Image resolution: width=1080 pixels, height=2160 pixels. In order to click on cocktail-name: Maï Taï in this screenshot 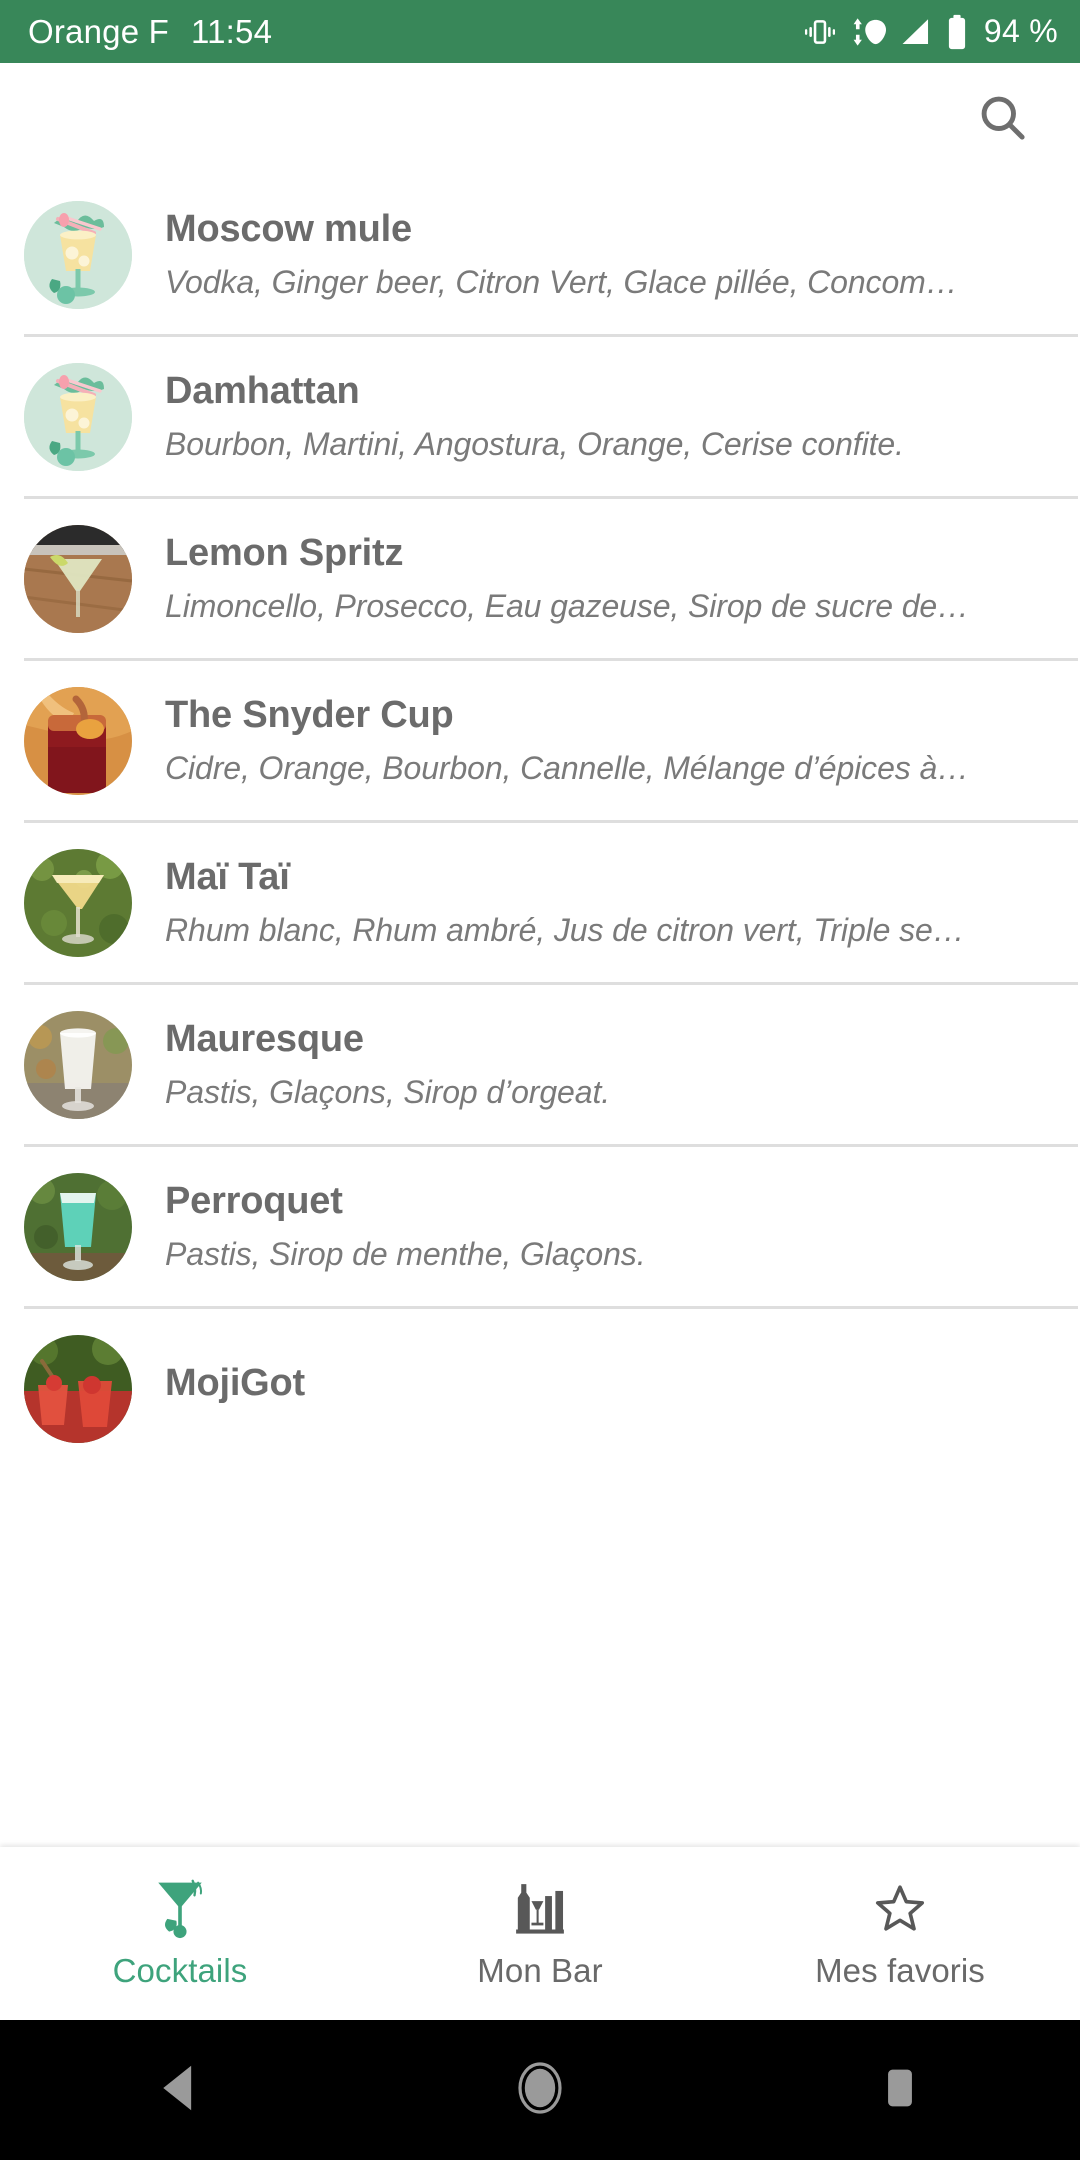, I will do `click(227, 876)`.